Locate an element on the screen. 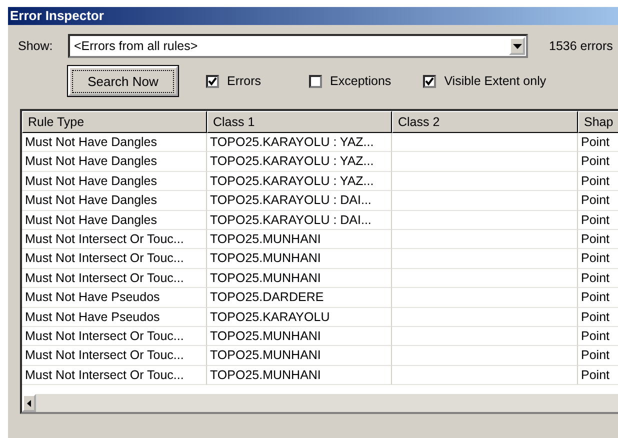 The width and height of the screenshot is (618, 438). error-count: 1536 errors is located at coordinates (581, 46).